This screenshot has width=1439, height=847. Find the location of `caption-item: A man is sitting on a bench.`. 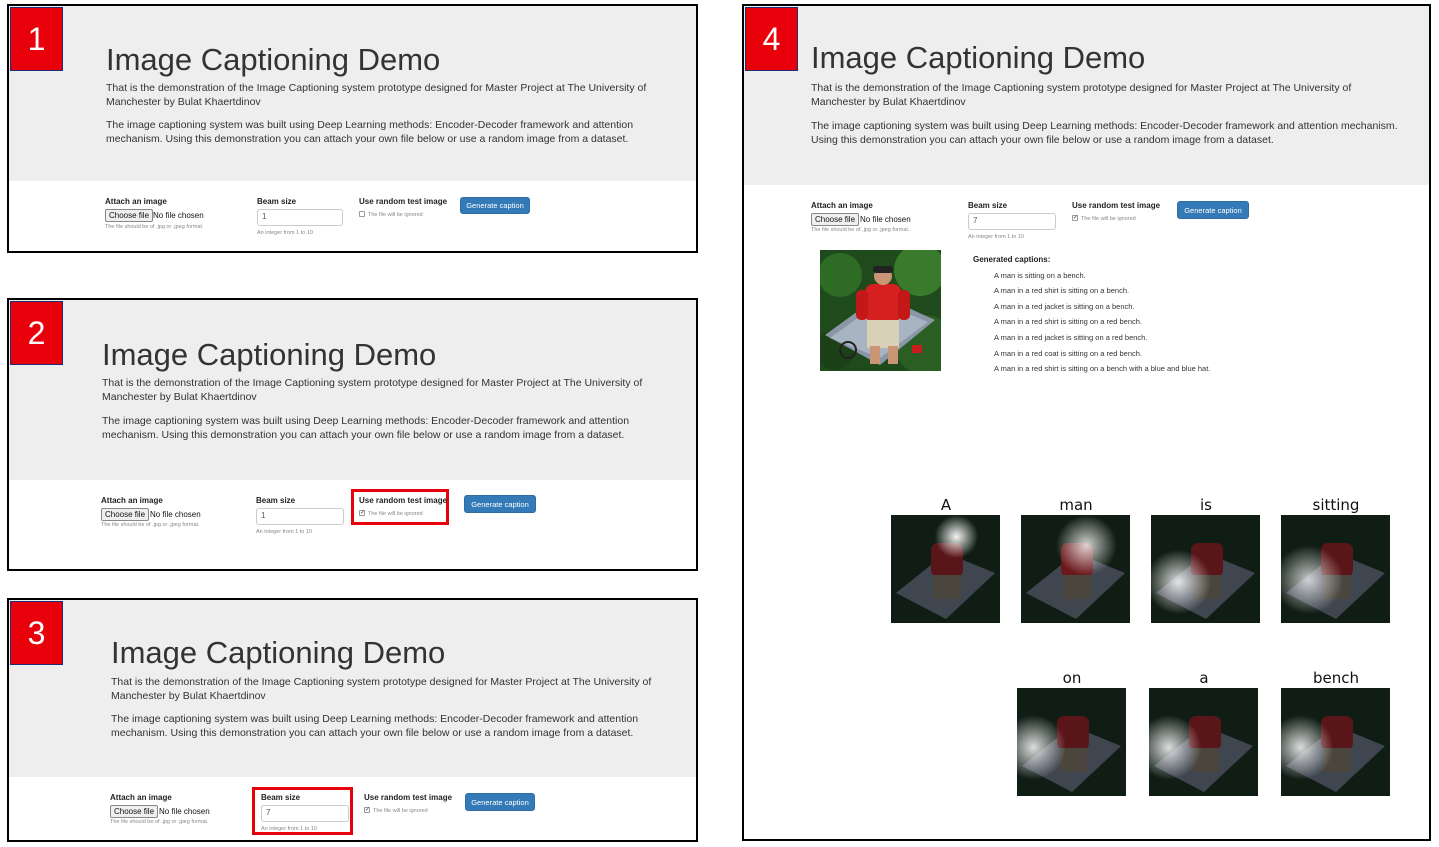

caption-item: A man is sitting on a bench. is located at coordinates (1040, 275).